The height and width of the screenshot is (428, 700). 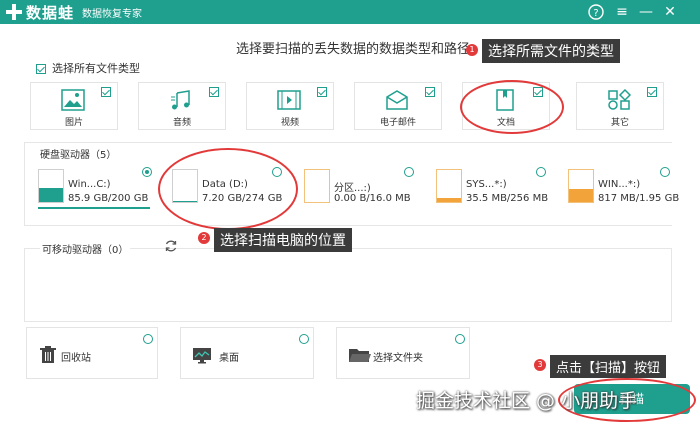 I want to click on recycle-bin-icon, so click(x=48, y=354).